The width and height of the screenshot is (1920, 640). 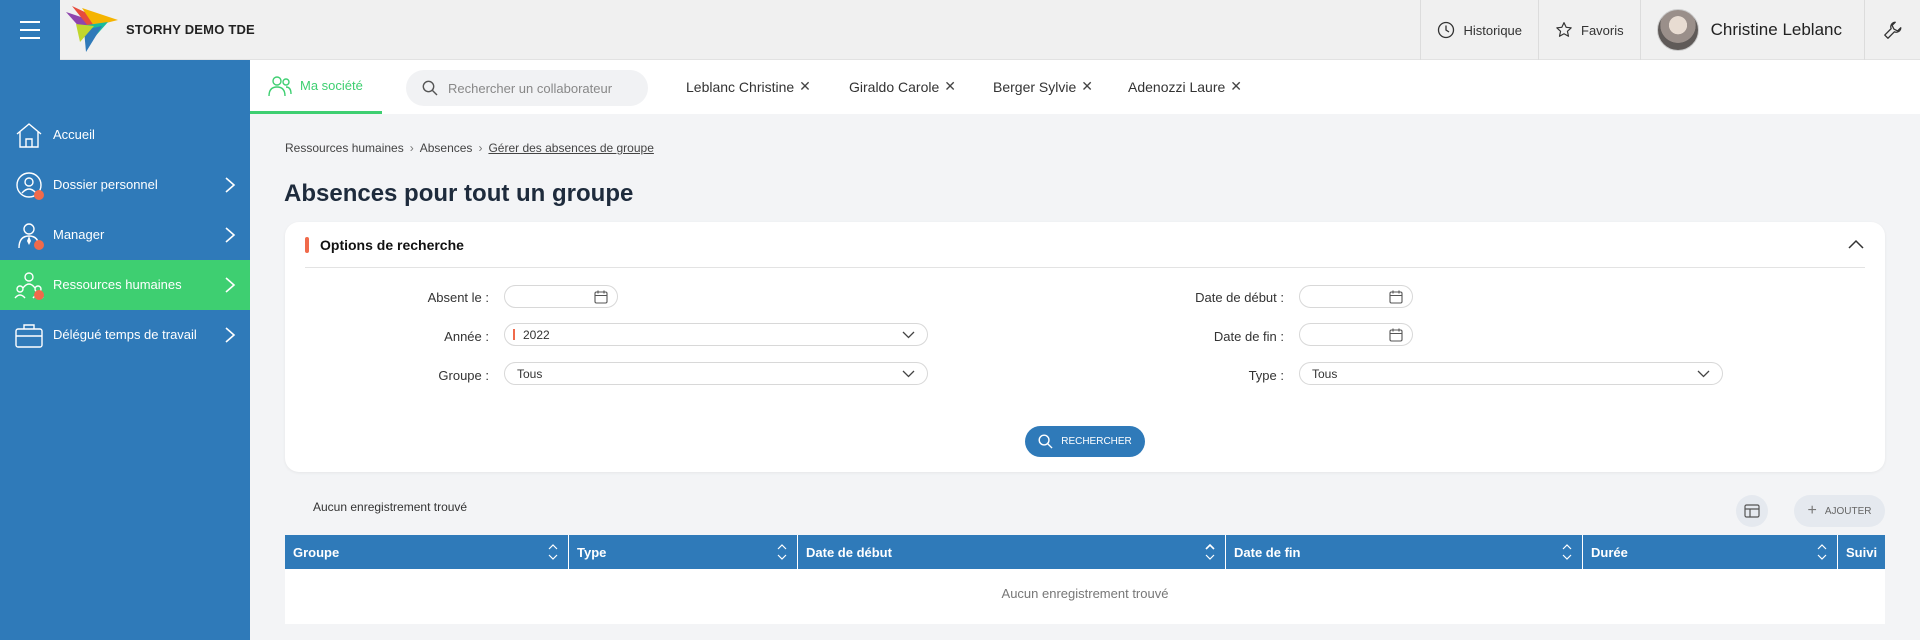 What do you see at coordinates (344, 148) in the screenshot?
I see `breadcrumb-item: Ressources humaines` at bounding box center [344, 148].